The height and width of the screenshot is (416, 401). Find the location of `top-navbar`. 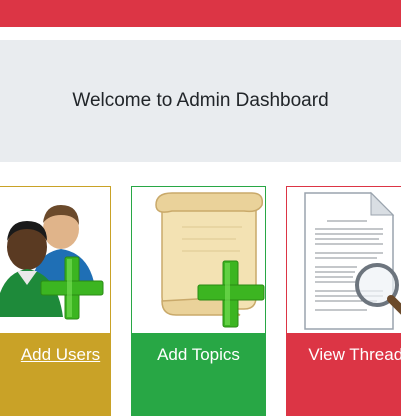

top-navbar is located at coordinates (200, 13).